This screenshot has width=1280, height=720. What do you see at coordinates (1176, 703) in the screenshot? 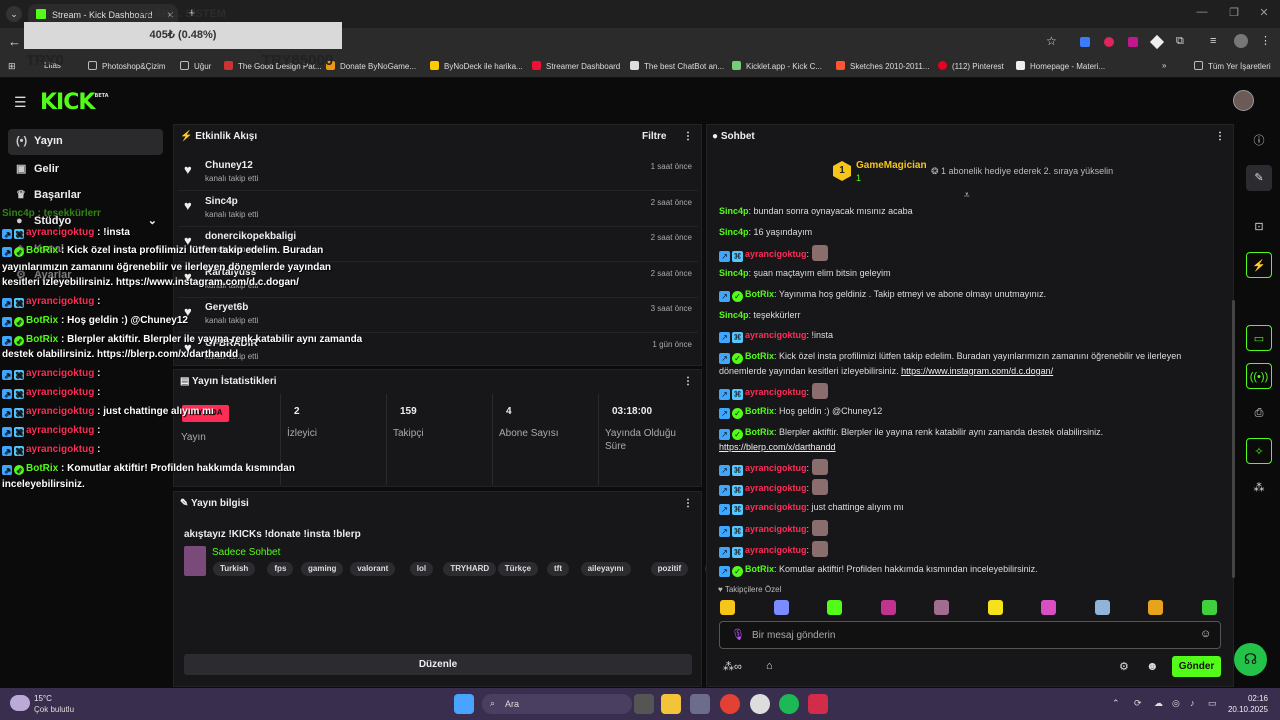
I see `network-icon: ◎` at bounding box center [1176, 703].